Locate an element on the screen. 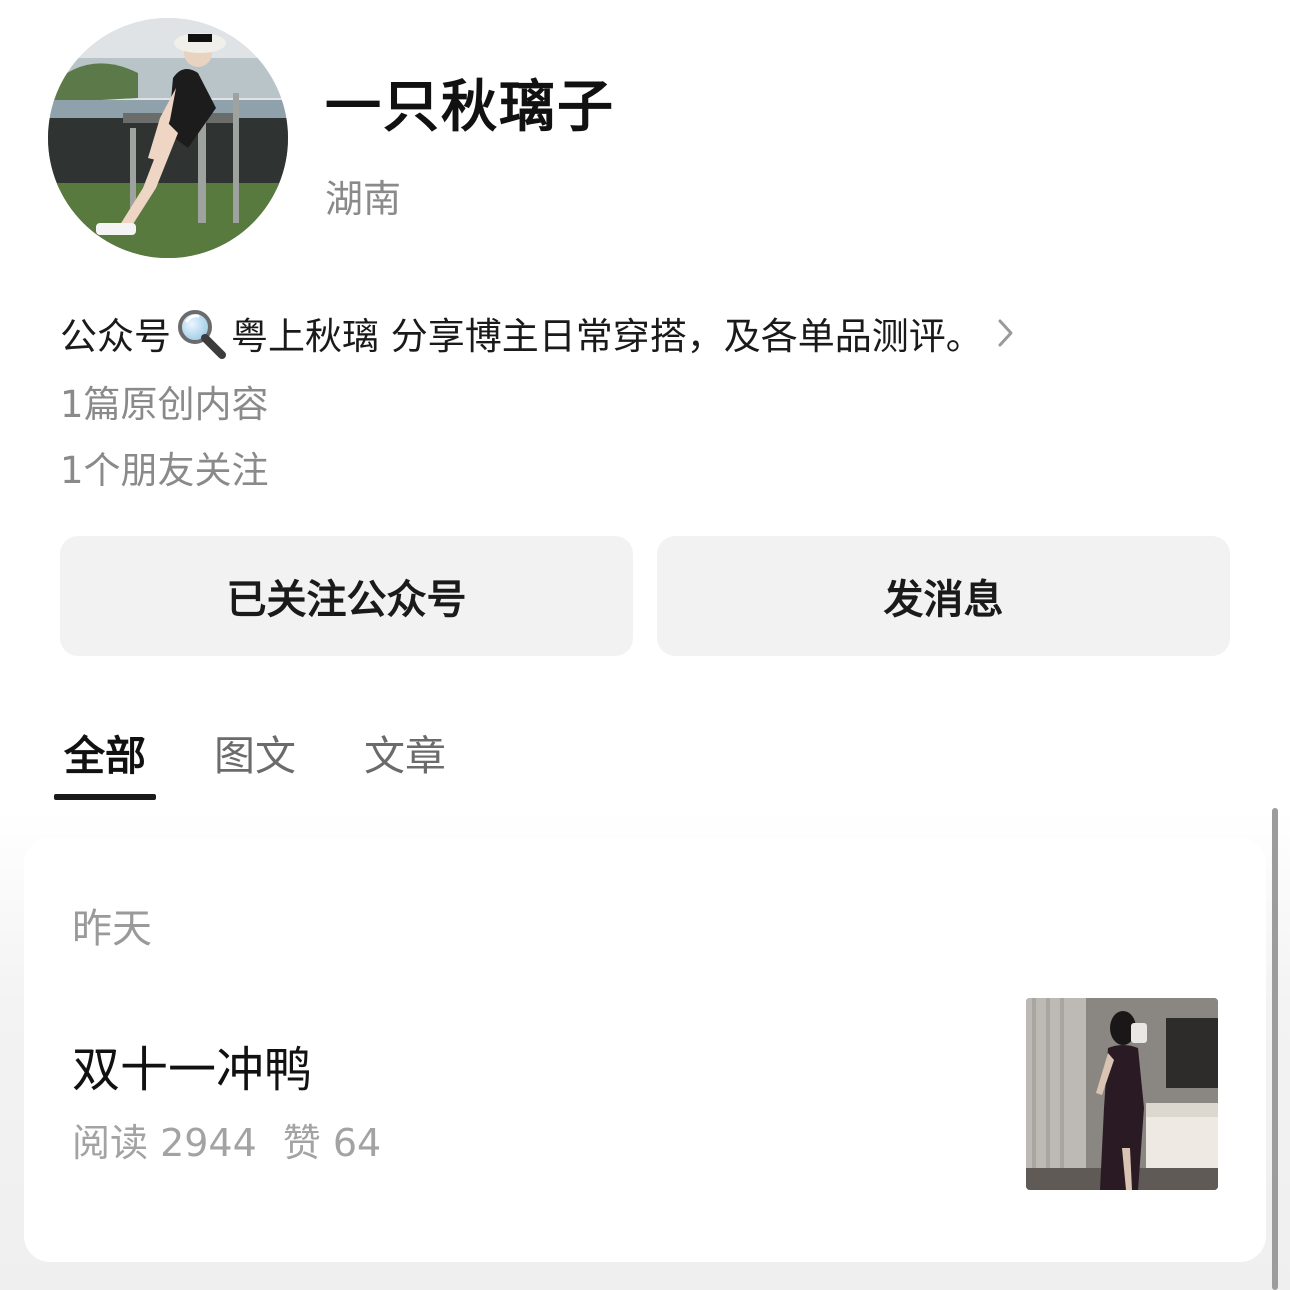 Image resolution: width=1290 pixels, height=1290 pixels. tab-all: 全部 is located at coordinates (105, 752).